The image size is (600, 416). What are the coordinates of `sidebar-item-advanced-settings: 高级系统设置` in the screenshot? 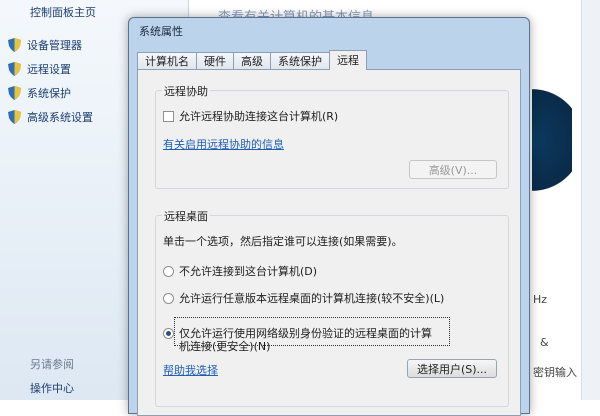 It's located at (50, 117).